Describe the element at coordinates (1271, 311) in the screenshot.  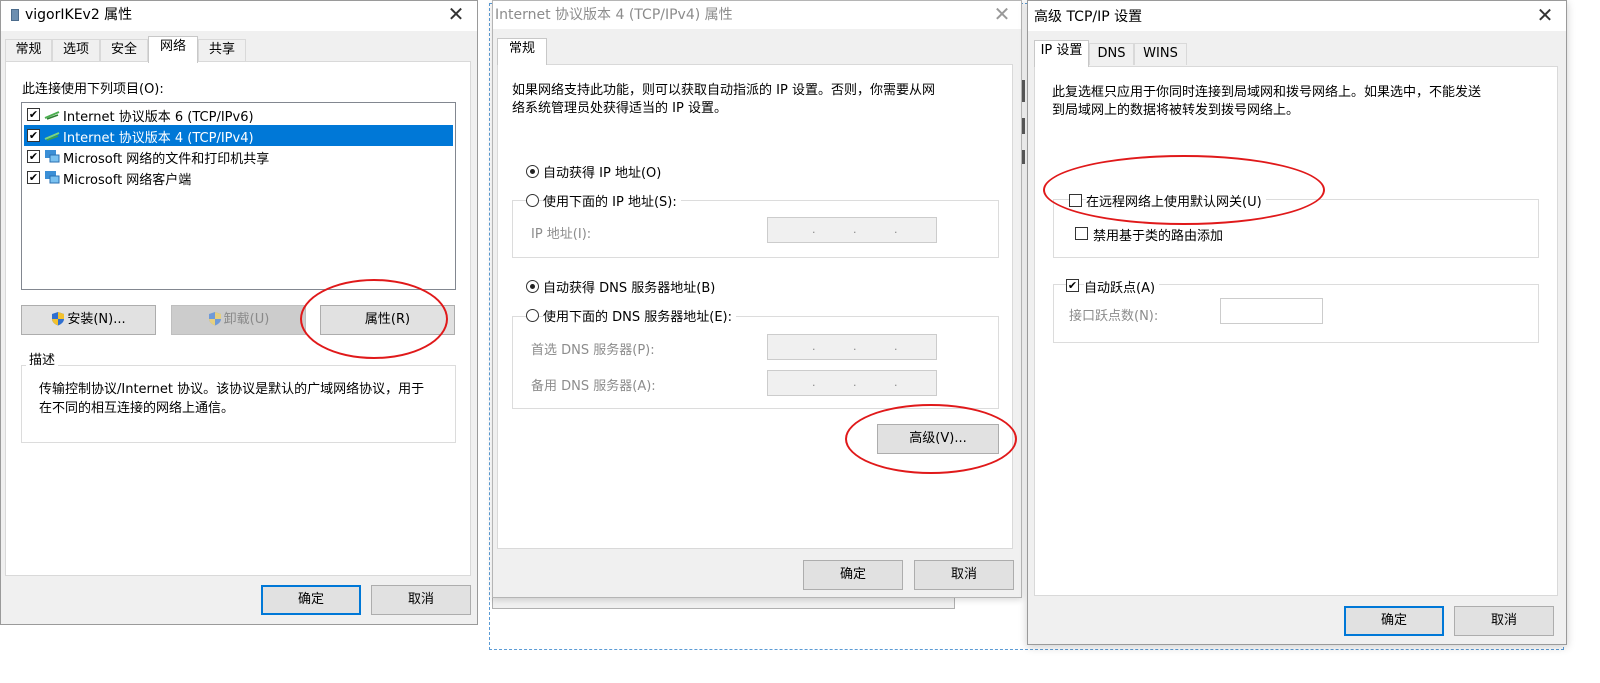
I see `interface-metric-field` at that location.